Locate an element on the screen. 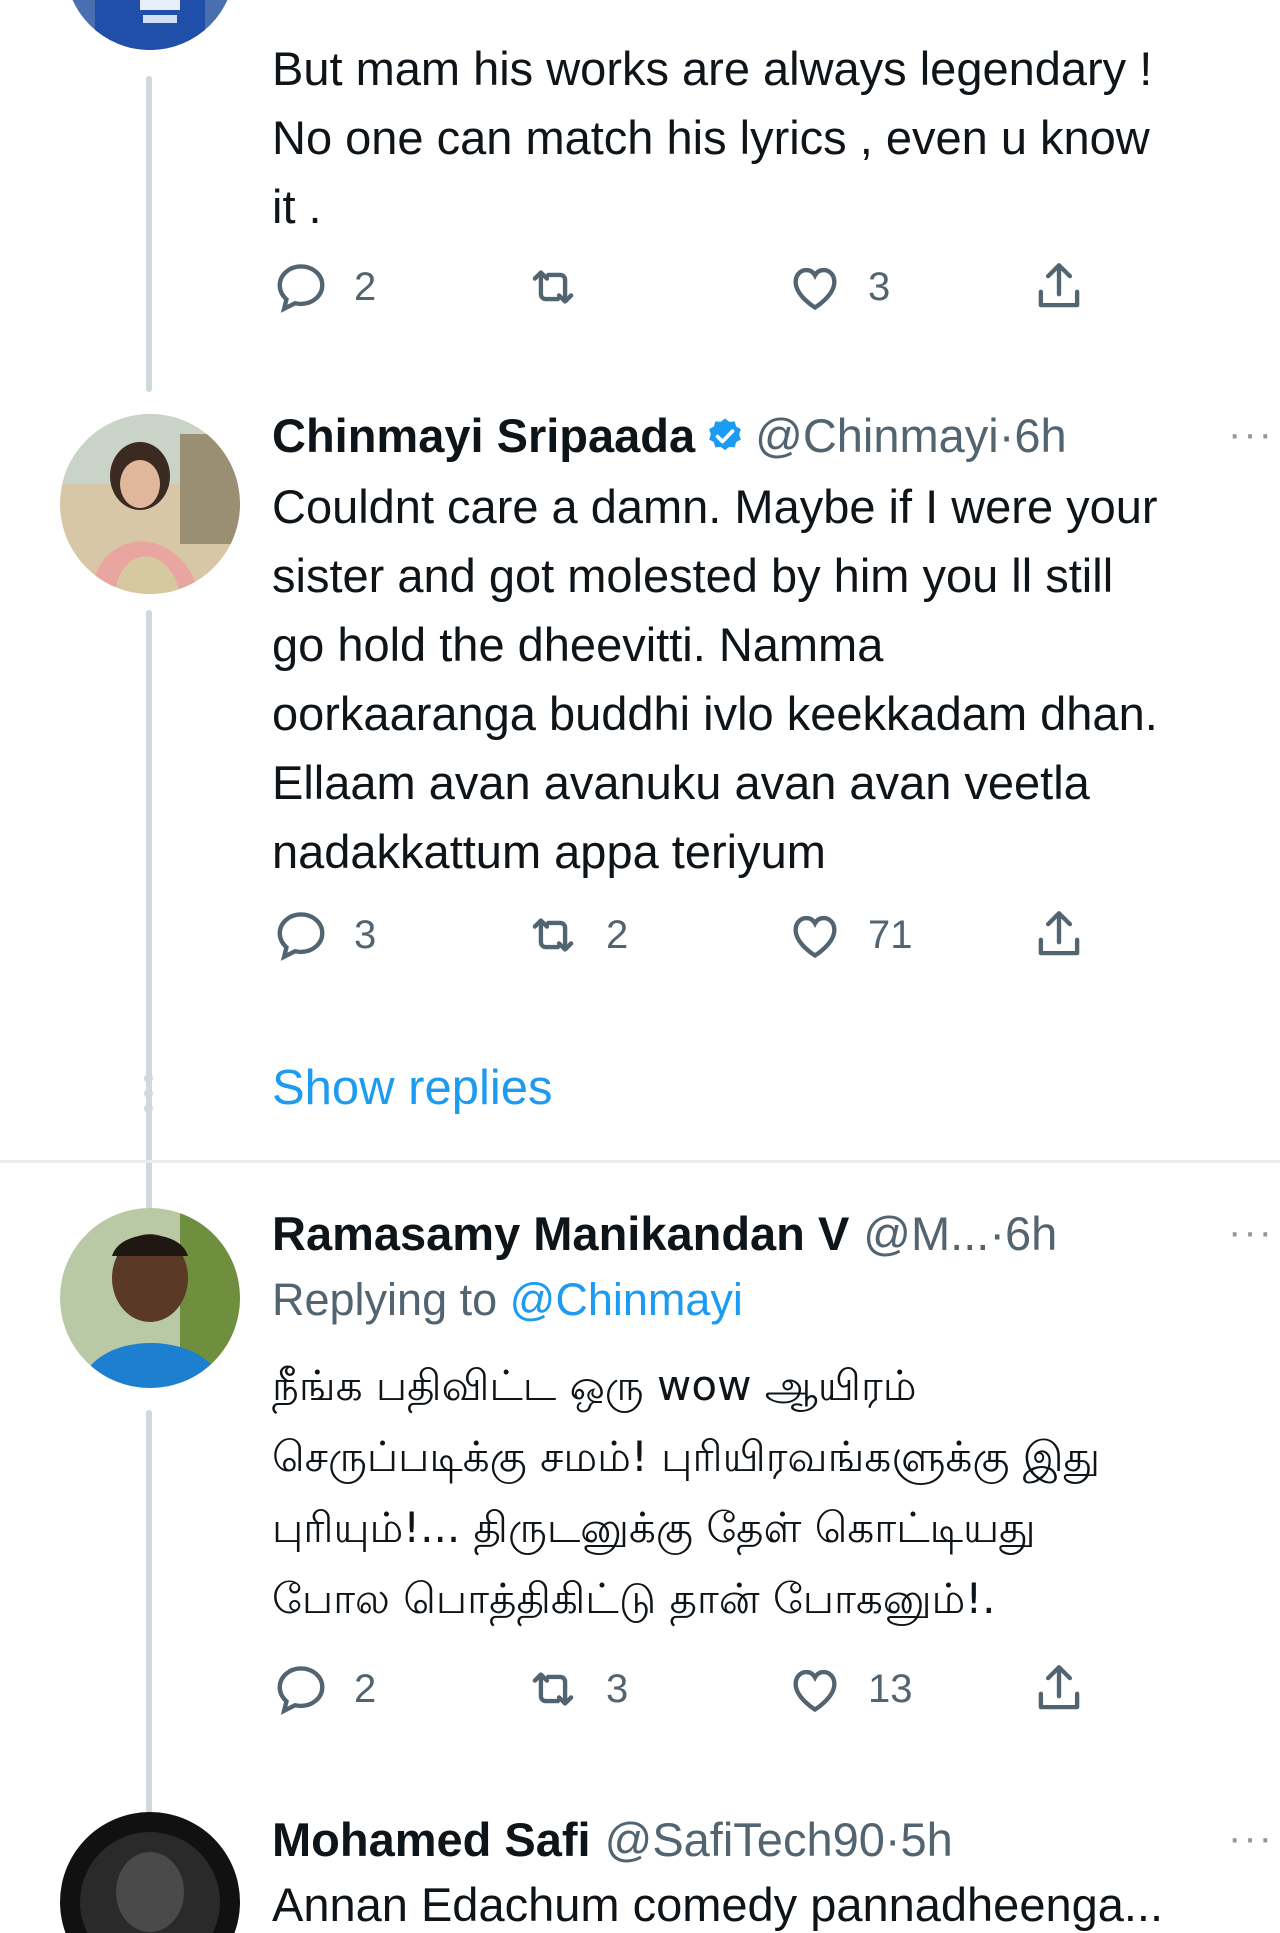  like-count: 3 is located at coordinates (879, 286).